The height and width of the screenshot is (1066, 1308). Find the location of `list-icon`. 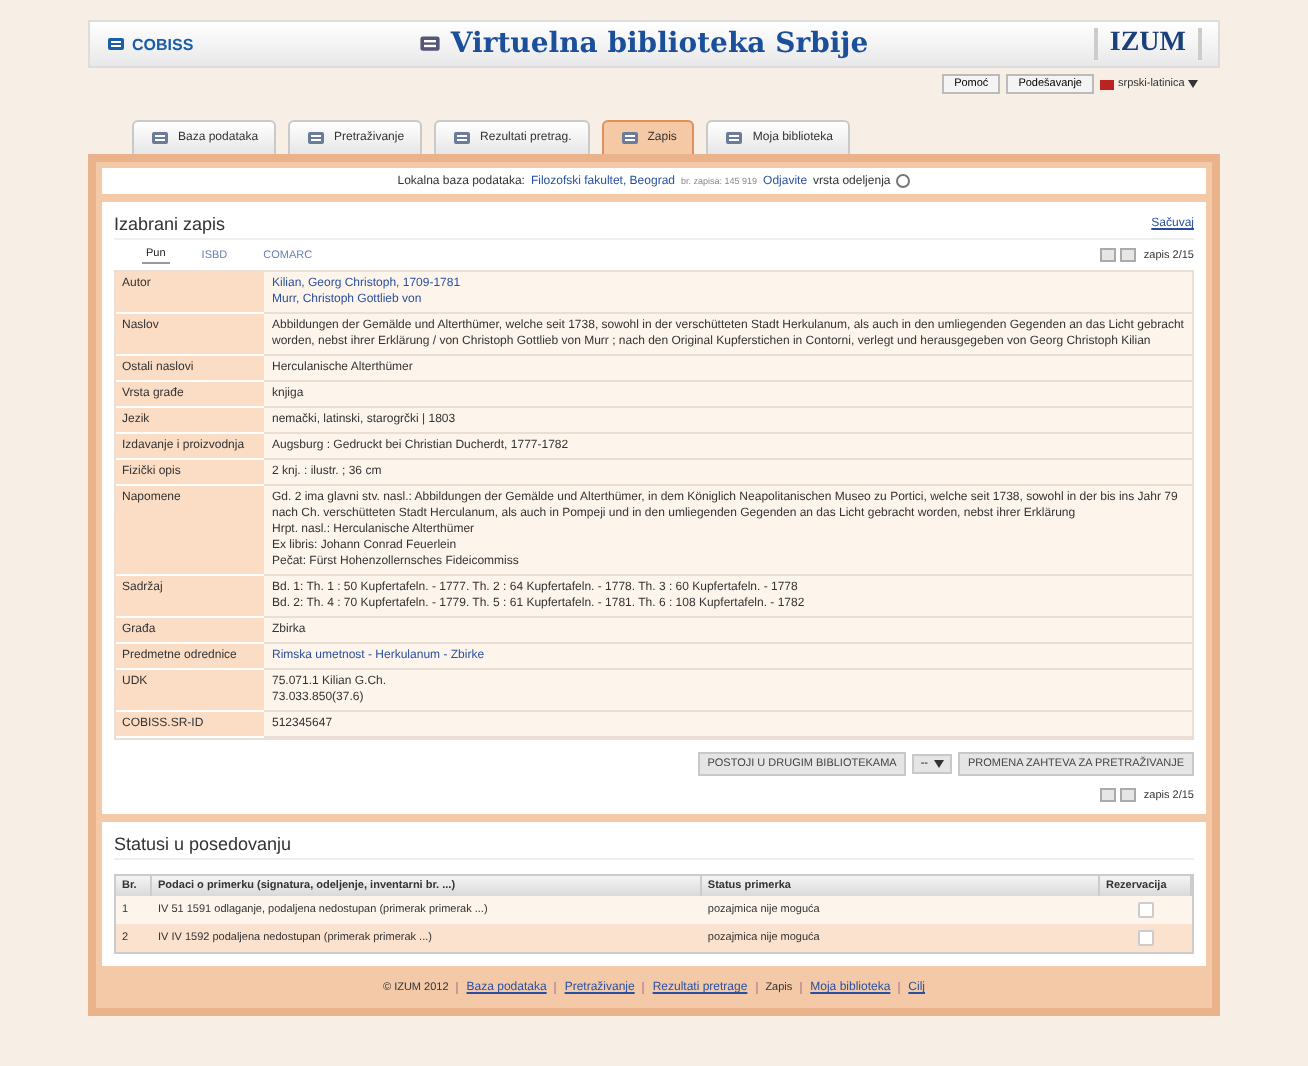

list-icon is located at coordinates (462, 138).